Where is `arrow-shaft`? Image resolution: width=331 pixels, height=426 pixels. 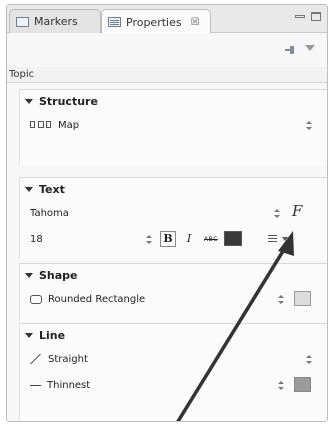 arrow-shaft is located at coordinates (233, 331).